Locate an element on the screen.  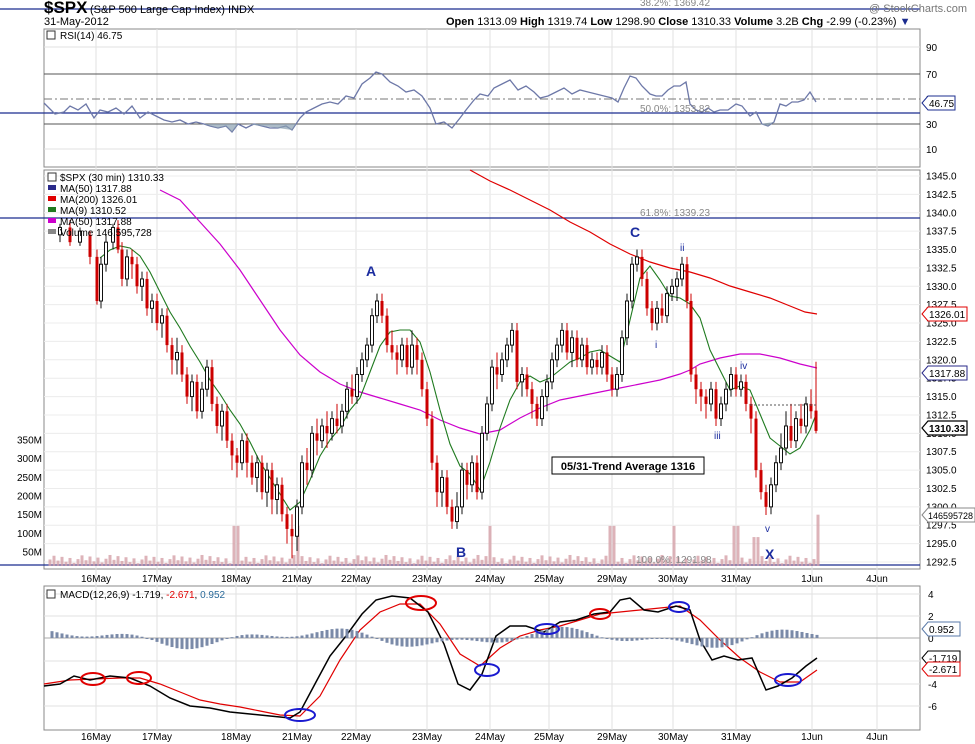
x-axis-label: 23May is located at coordinates (427, 737).